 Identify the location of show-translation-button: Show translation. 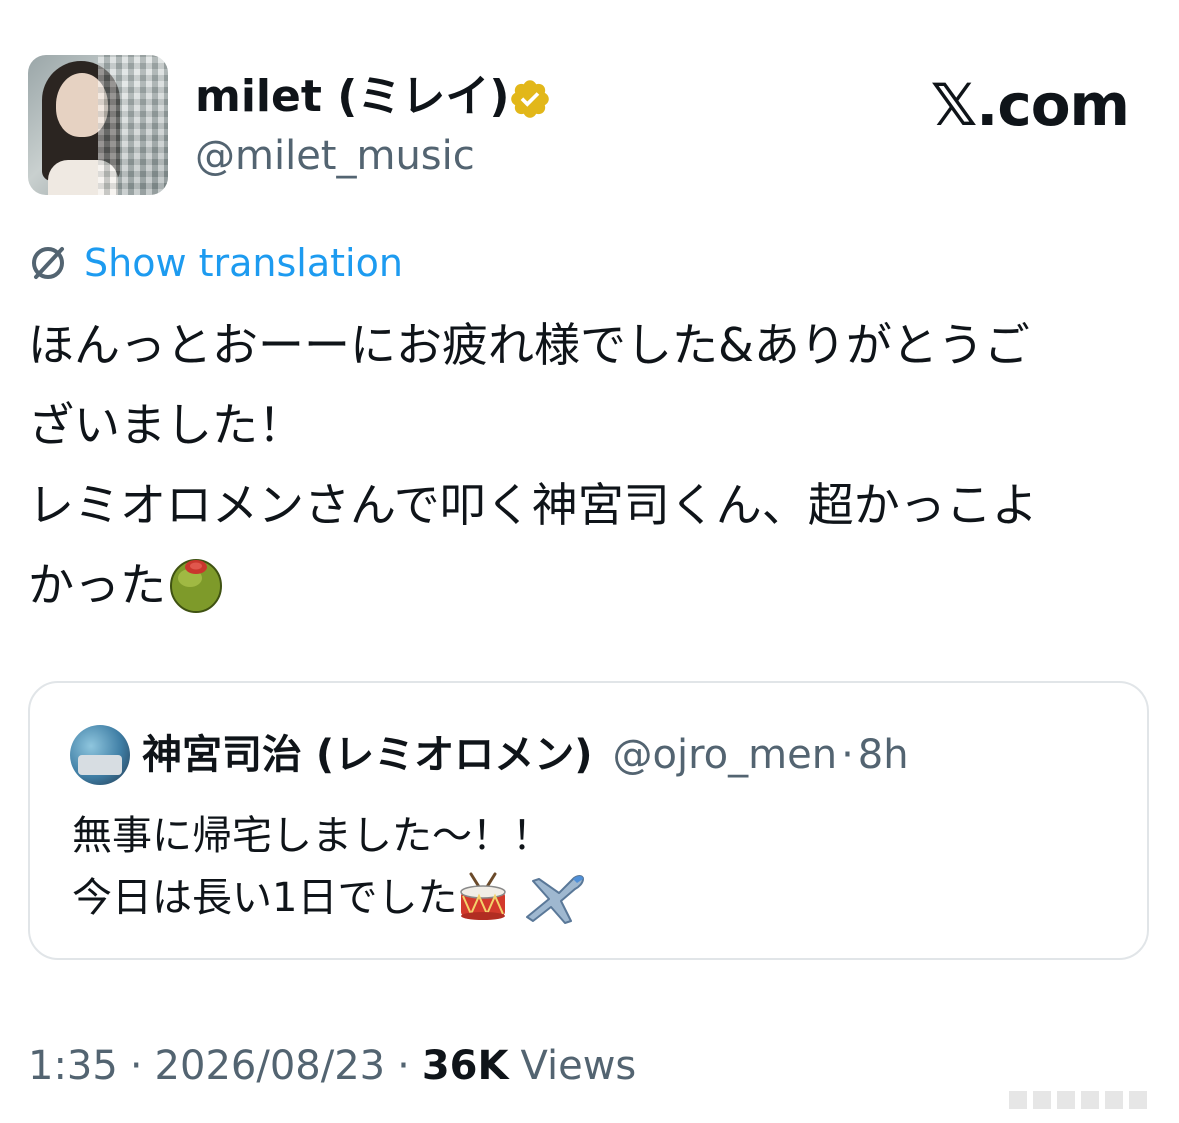
(215, 263).